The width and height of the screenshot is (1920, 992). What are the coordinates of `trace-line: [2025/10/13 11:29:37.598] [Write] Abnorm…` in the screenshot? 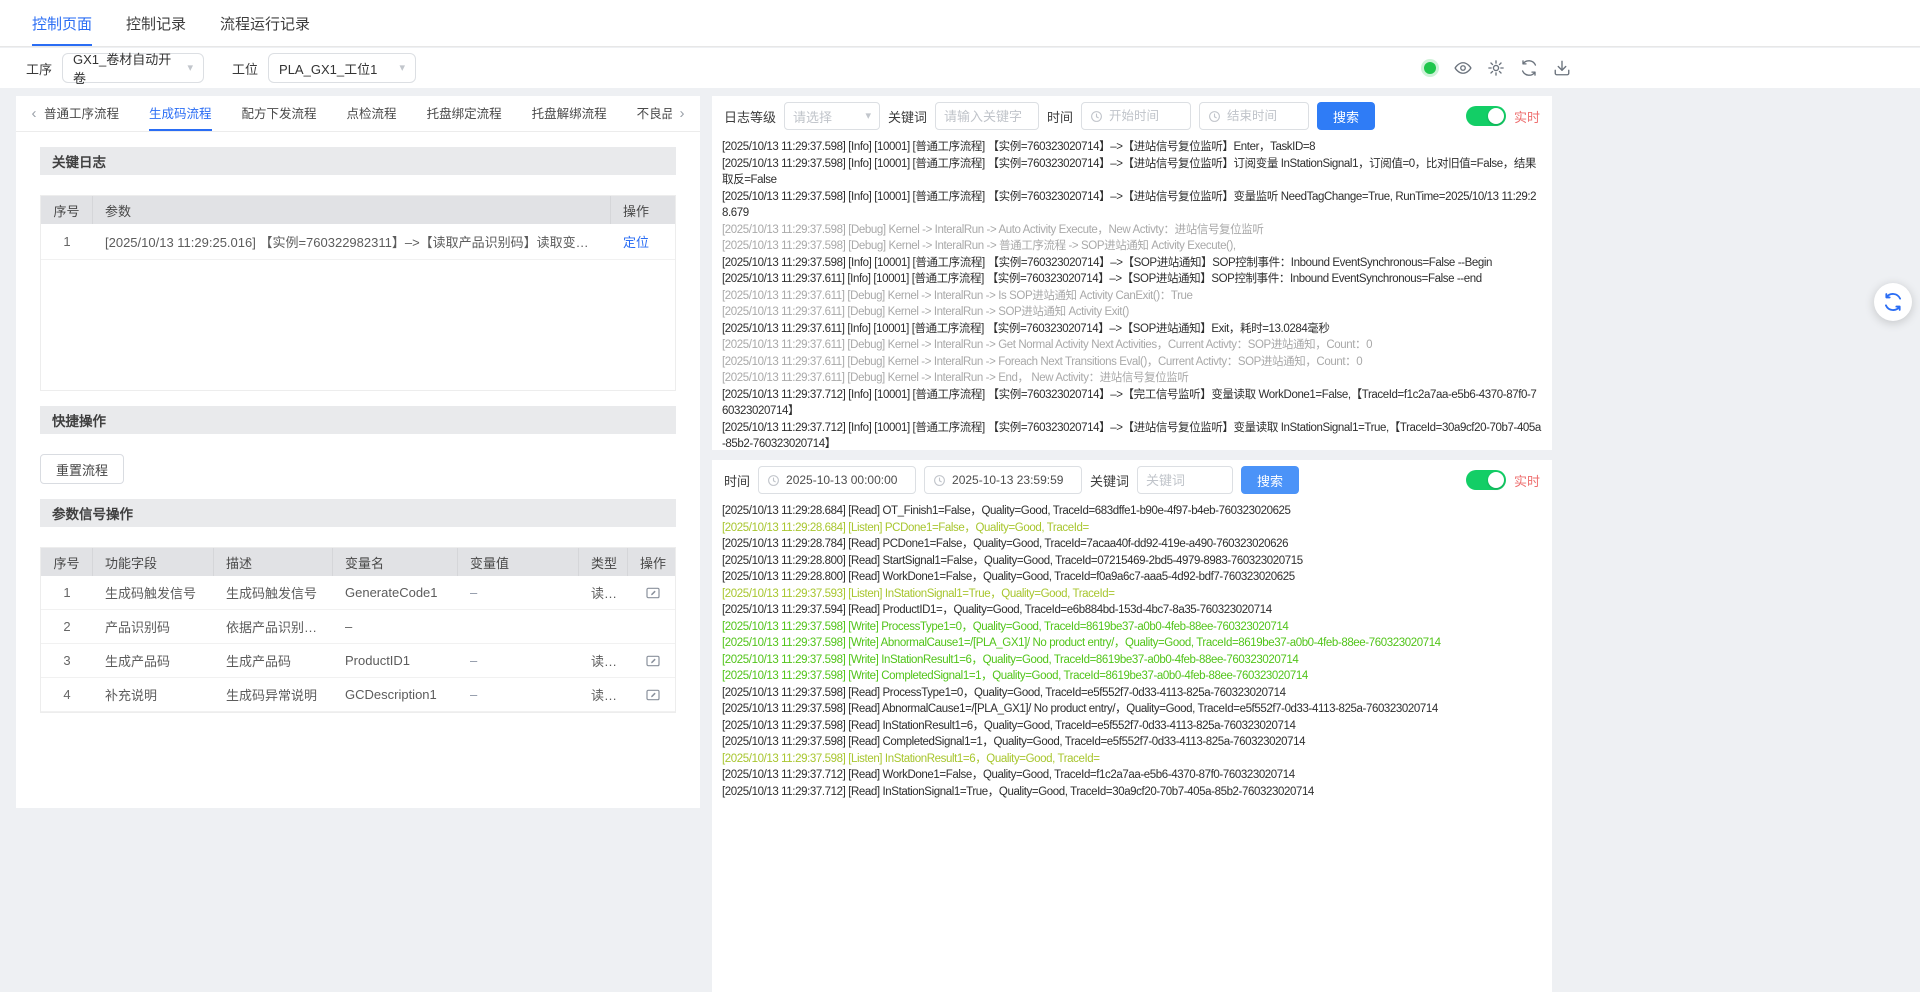 It's located at (1081, 643).